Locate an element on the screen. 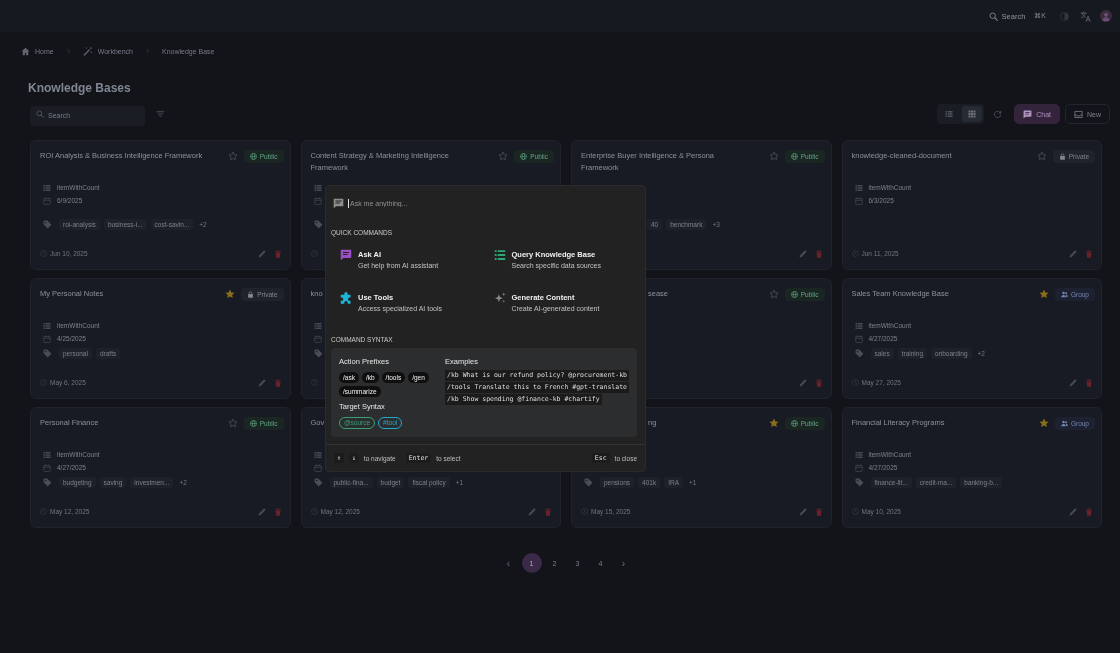 The height and width of the screenshot is (653, 1120). page-title: Knowledge Bases is located at coordinates (79, 88).